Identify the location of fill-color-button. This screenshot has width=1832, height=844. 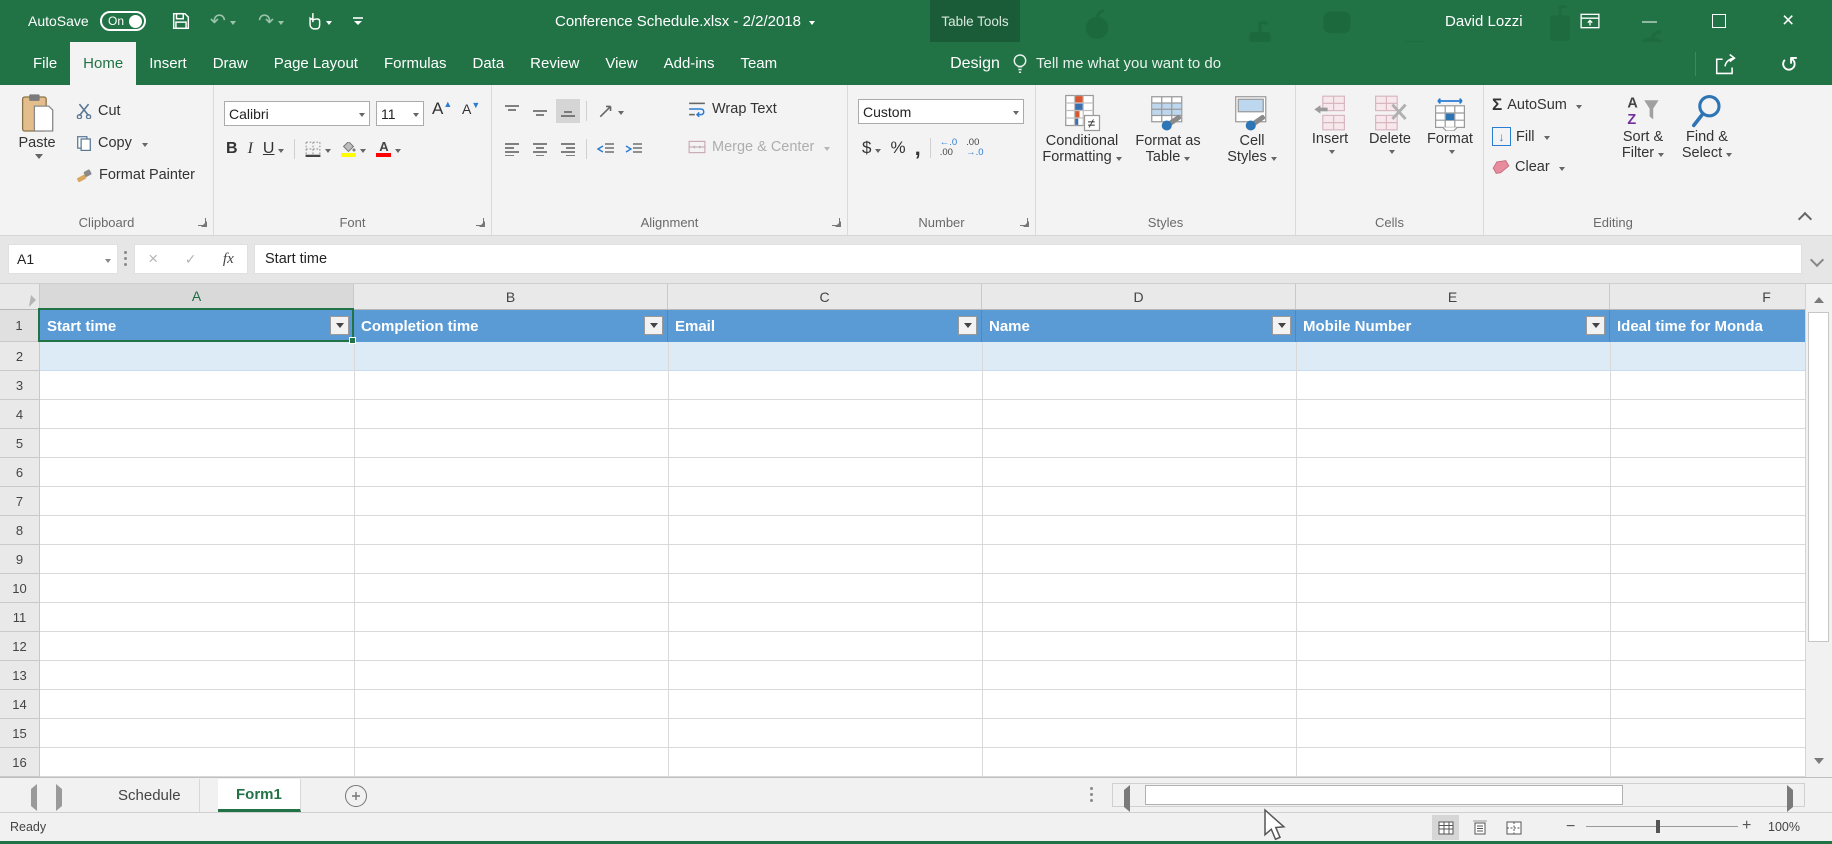
(354, 149).